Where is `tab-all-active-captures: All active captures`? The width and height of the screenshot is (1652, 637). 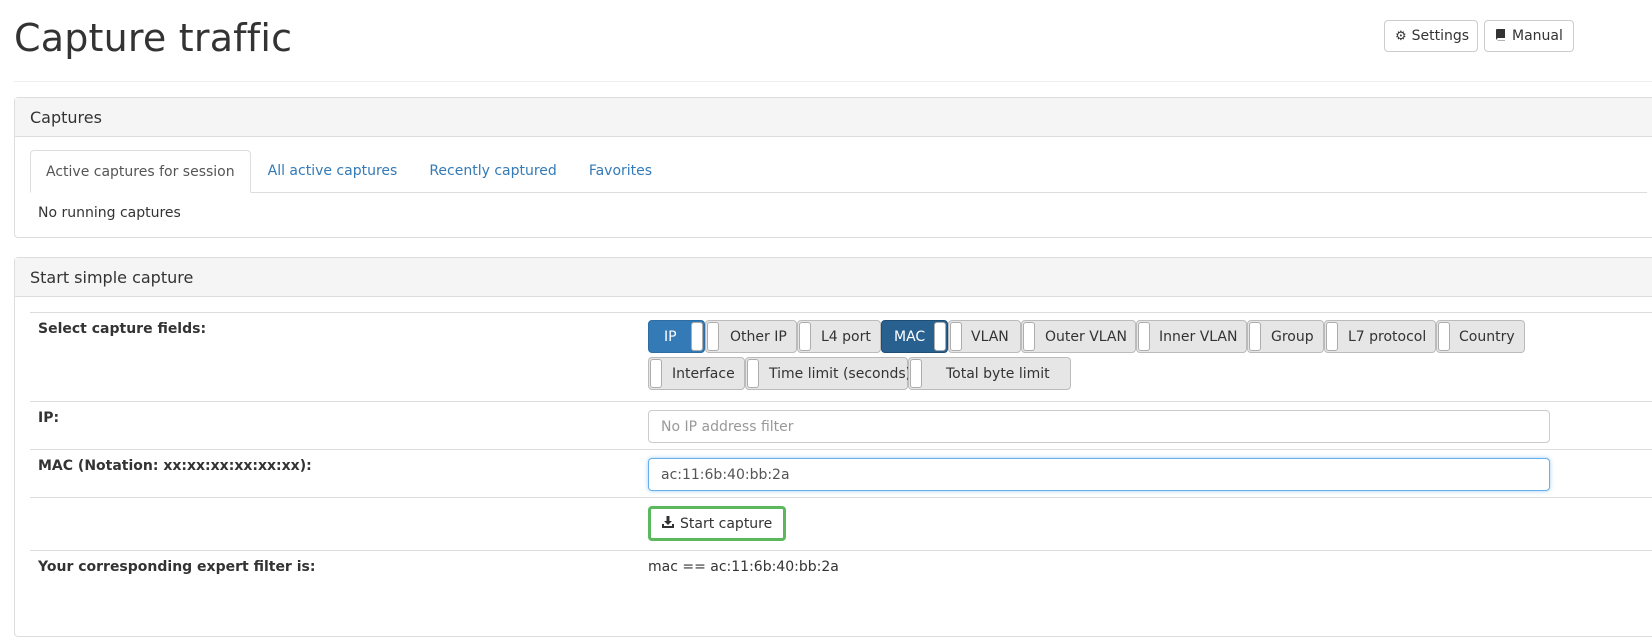 tab-all-active-captures: All active captures is located at coordinates (333, 171).